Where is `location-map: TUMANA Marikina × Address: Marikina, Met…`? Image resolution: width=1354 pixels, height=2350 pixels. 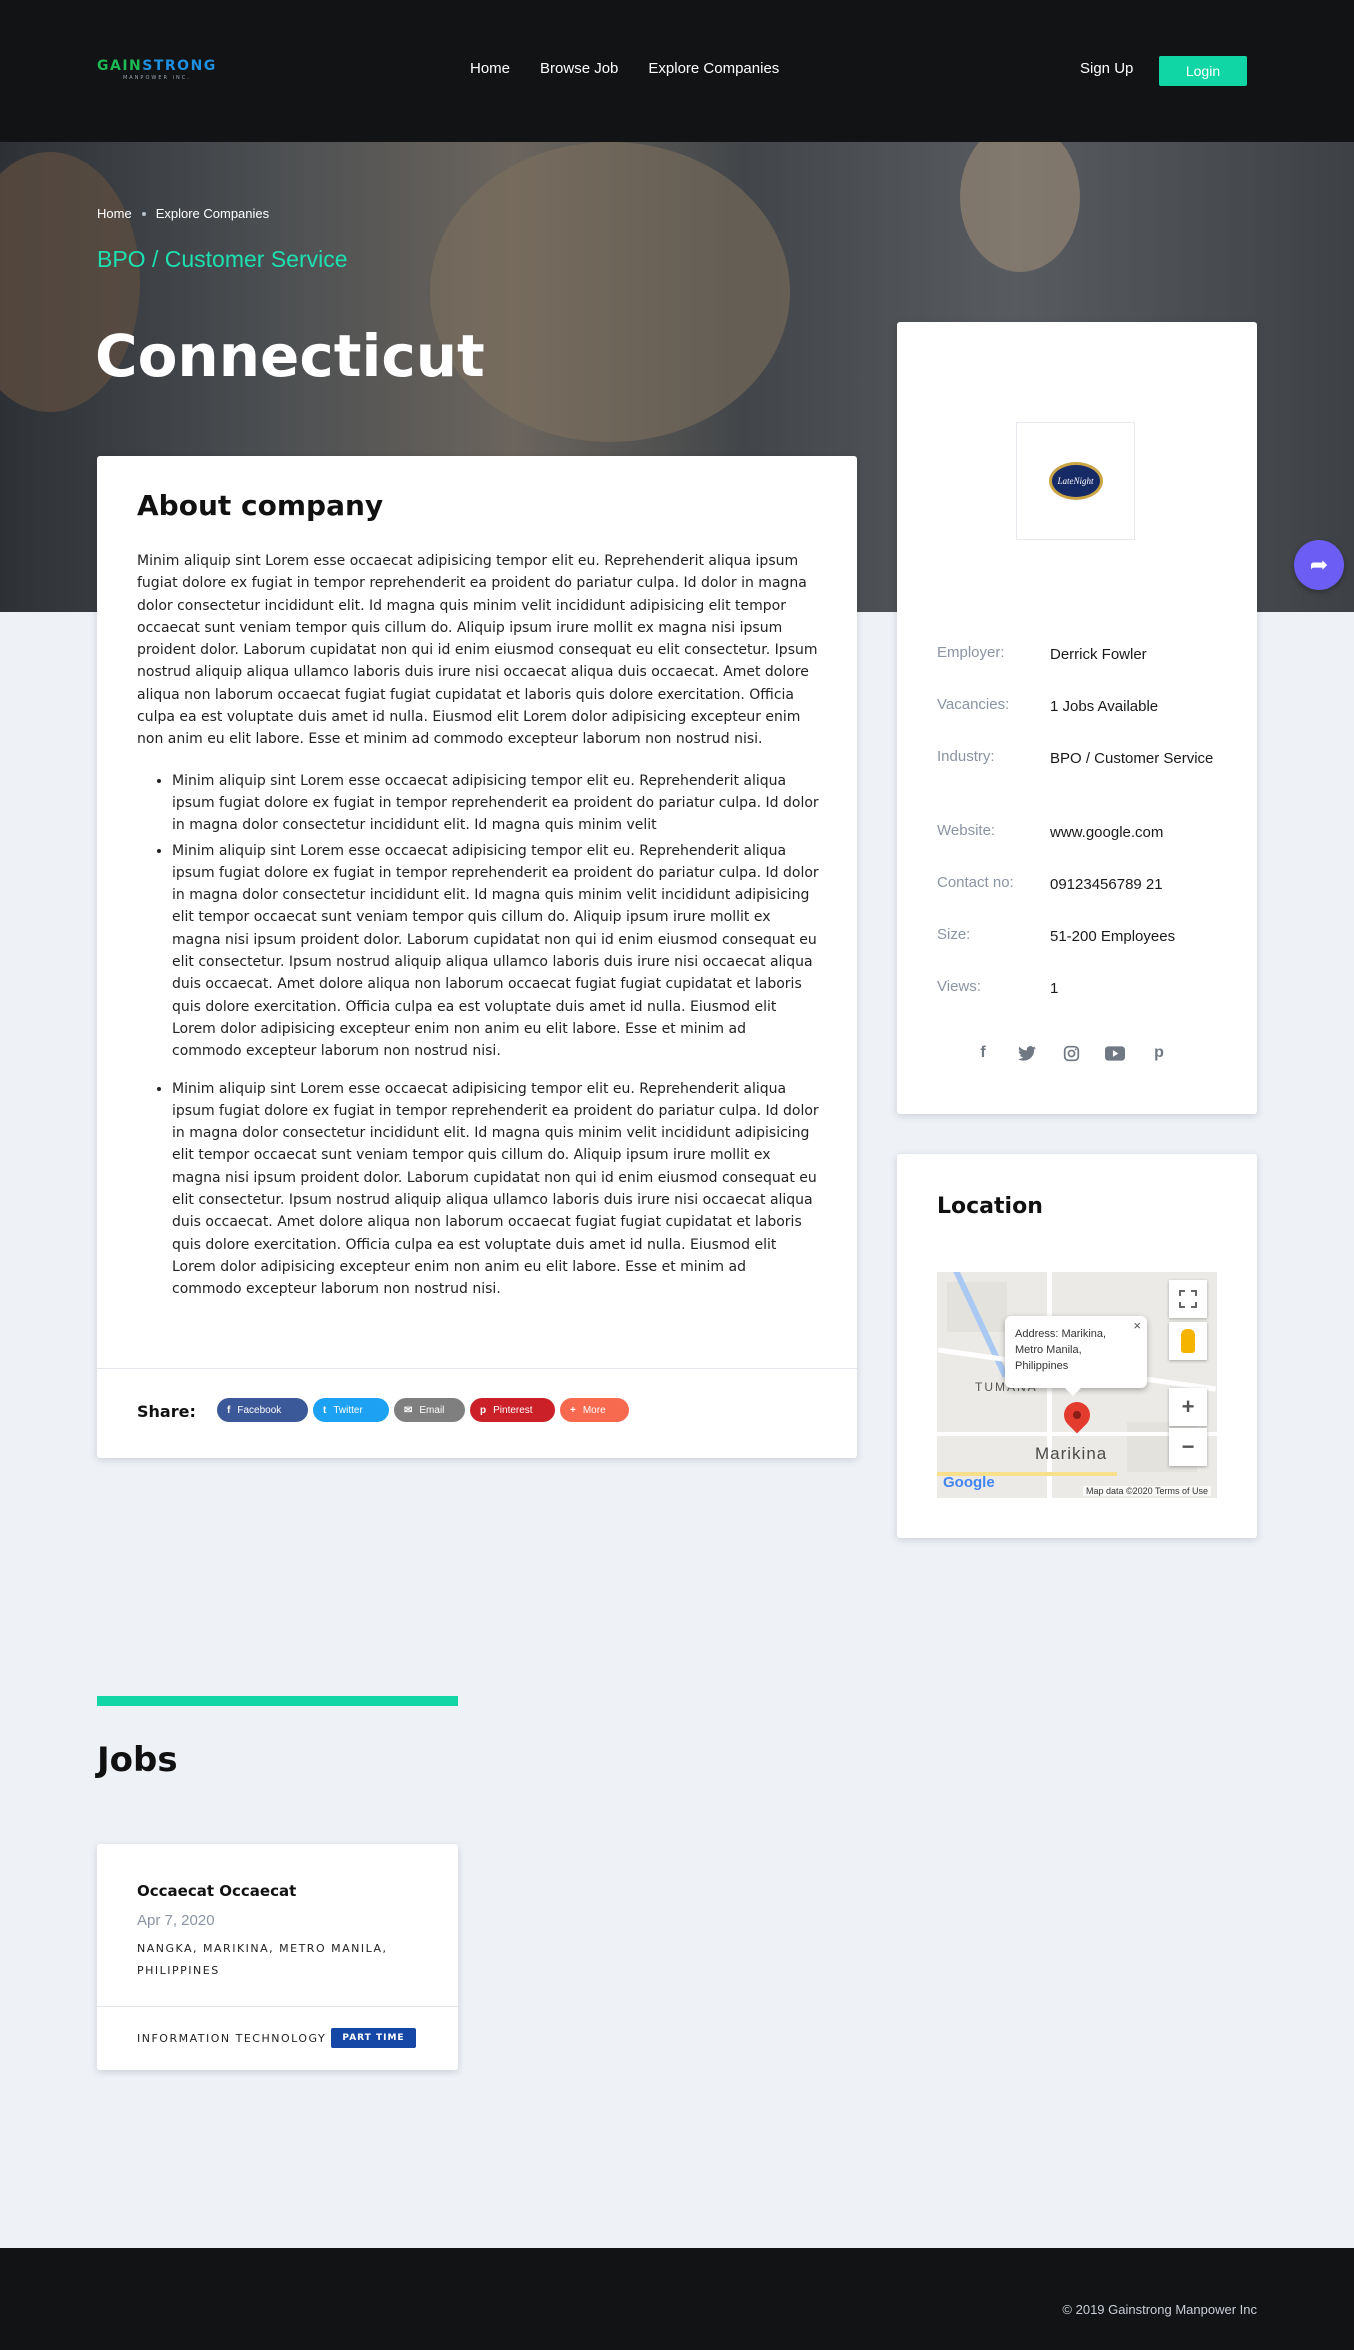 location-map: TUMANA Marikina × Address: Marikina, Met… is located at coordinates (1077, 1385).